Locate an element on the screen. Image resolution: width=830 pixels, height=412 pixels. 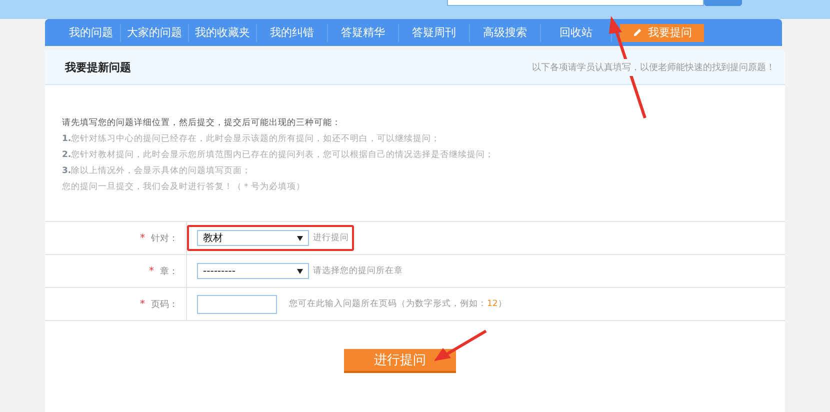
field-label: 页码： is located at coordinates (164, 304).